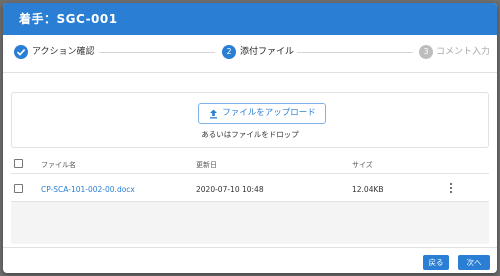  What do you see at coordinates (250, 223) in the screenshot?
I see `table-empty-area` at bounding box center [250, 223].